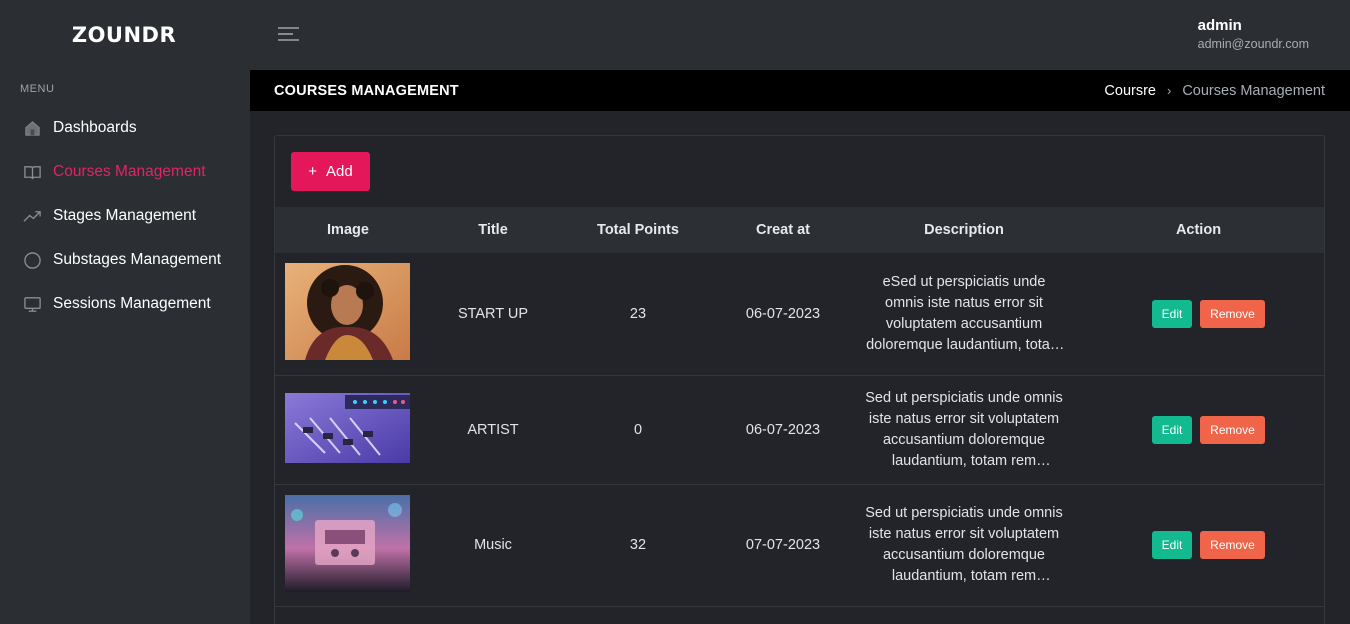  What do you see at coordinates (32, 304) in the screenshot?
I see `monitor-icon` at bounding box center [32, 304].